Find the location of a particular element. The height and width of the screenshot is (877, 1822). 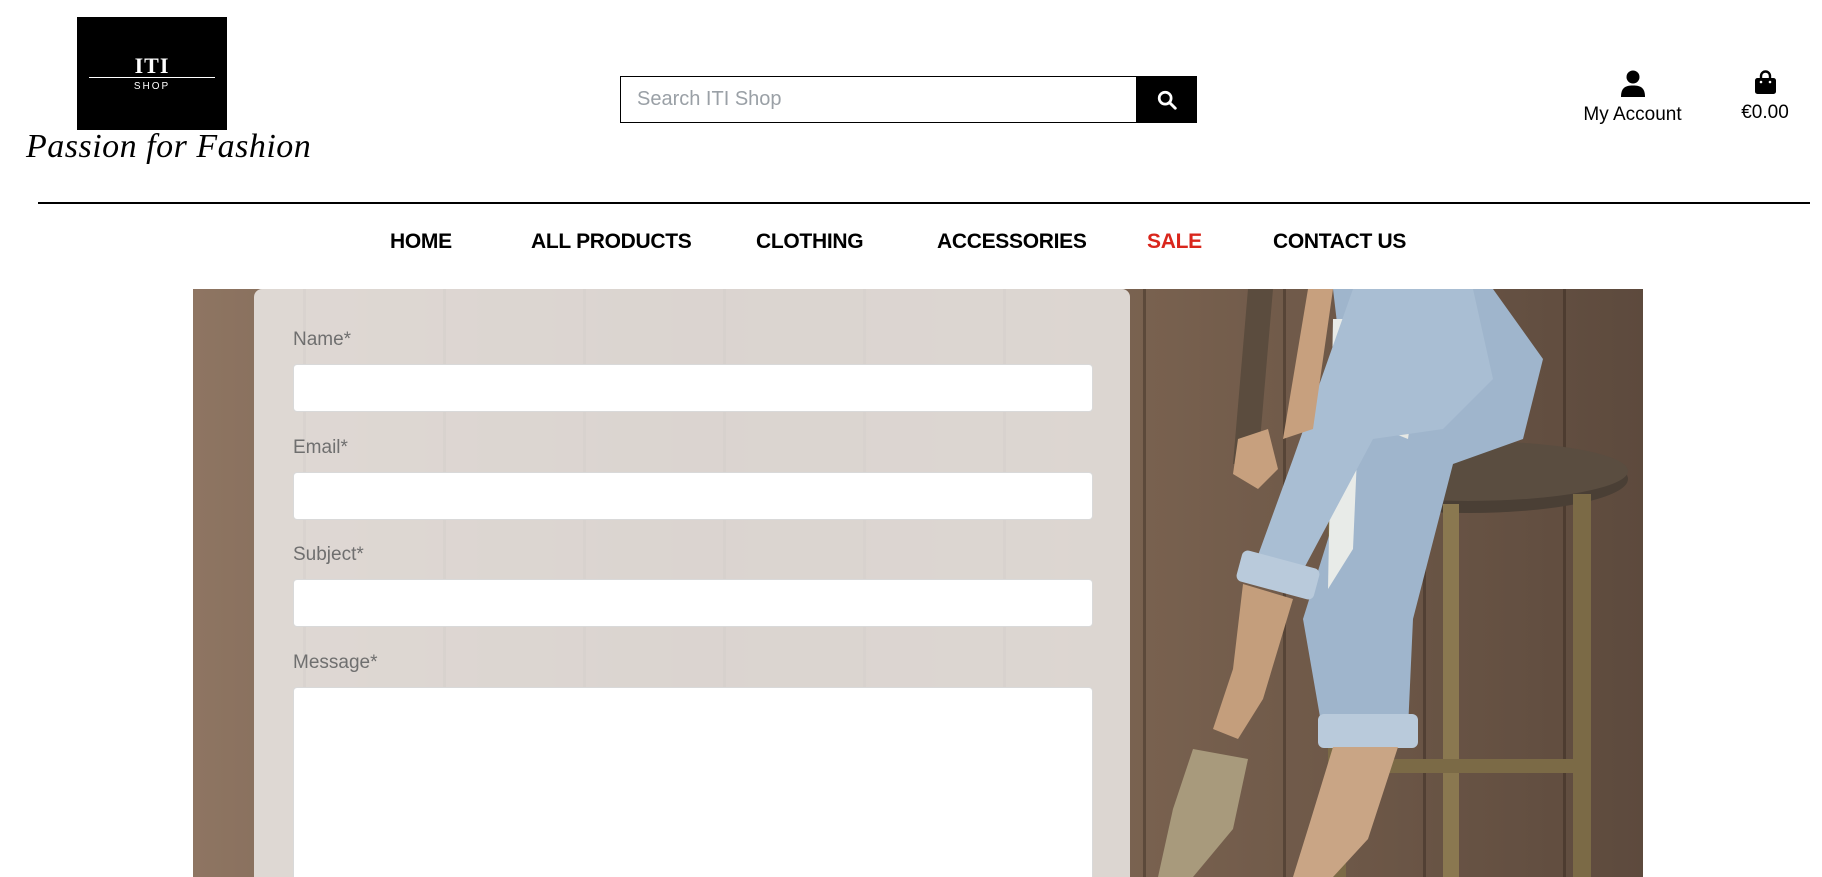

email-field is located at coordinates (693, 496).